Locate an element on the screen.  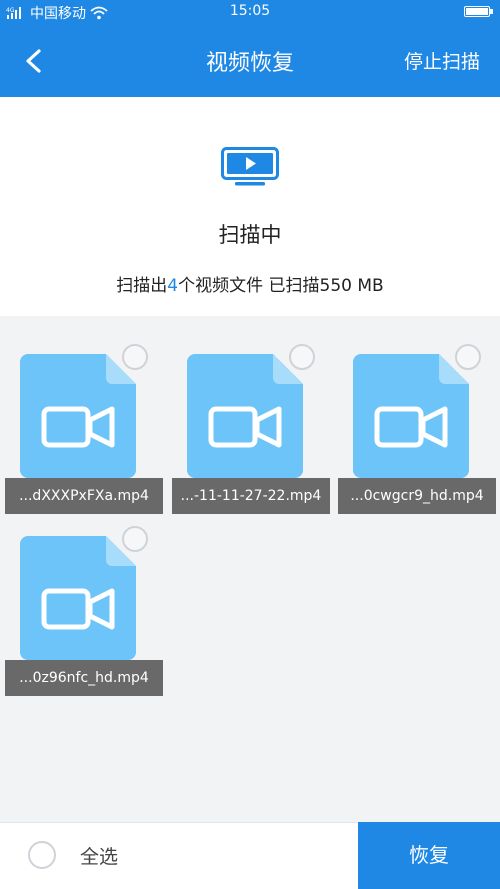
summary-prefix: 扫描出 is located at coordinates (142, 286).